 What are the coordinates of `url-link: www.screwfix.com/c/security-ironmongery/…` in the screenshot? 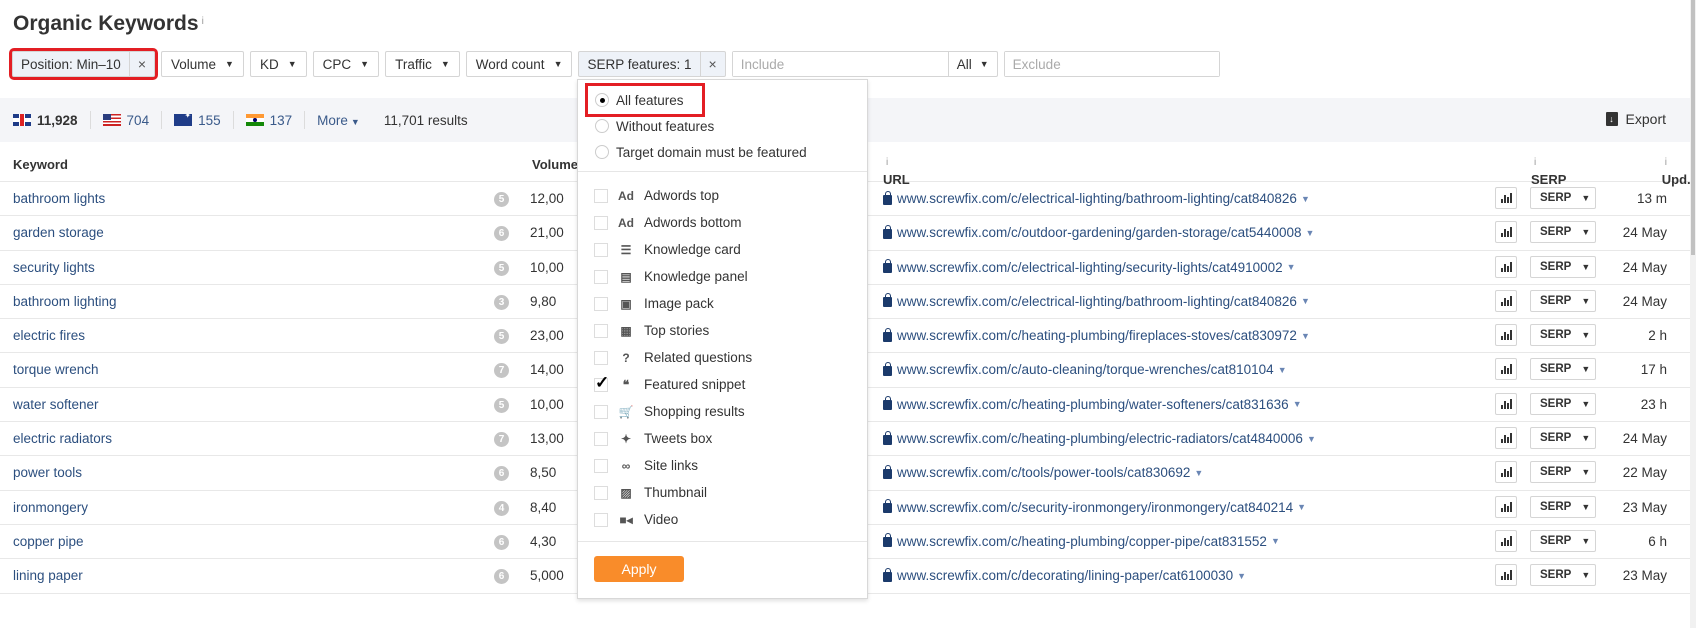 It's located at (1094, 507).